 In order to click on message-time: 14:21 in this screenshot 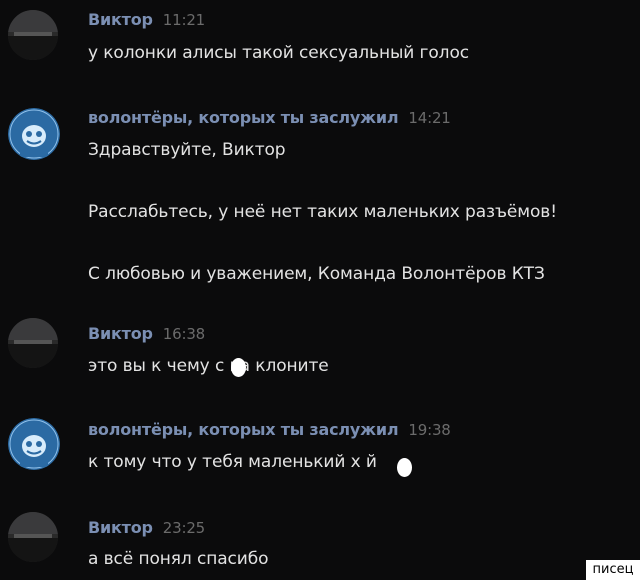, I will do `click(429, 118)`.